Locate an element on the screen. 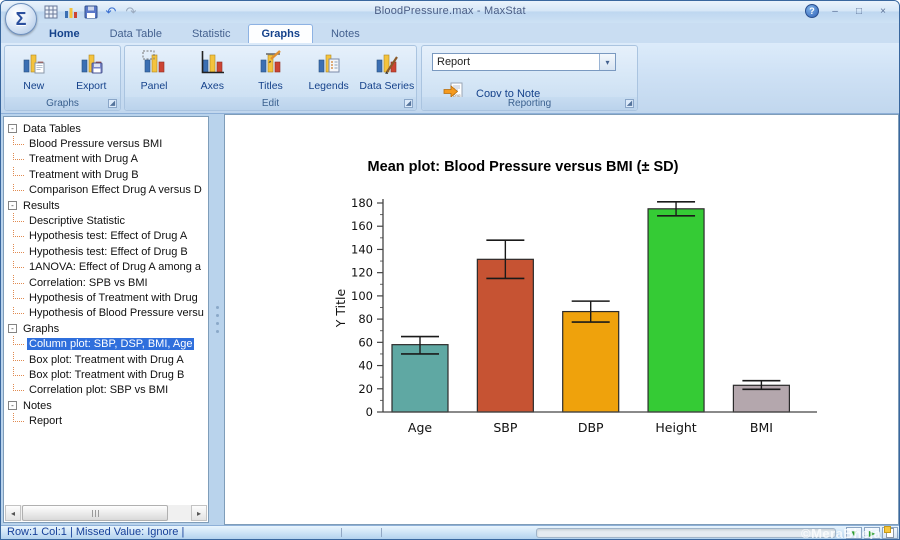  tab-data-table: Data Table is located at coordinates (136, 34).